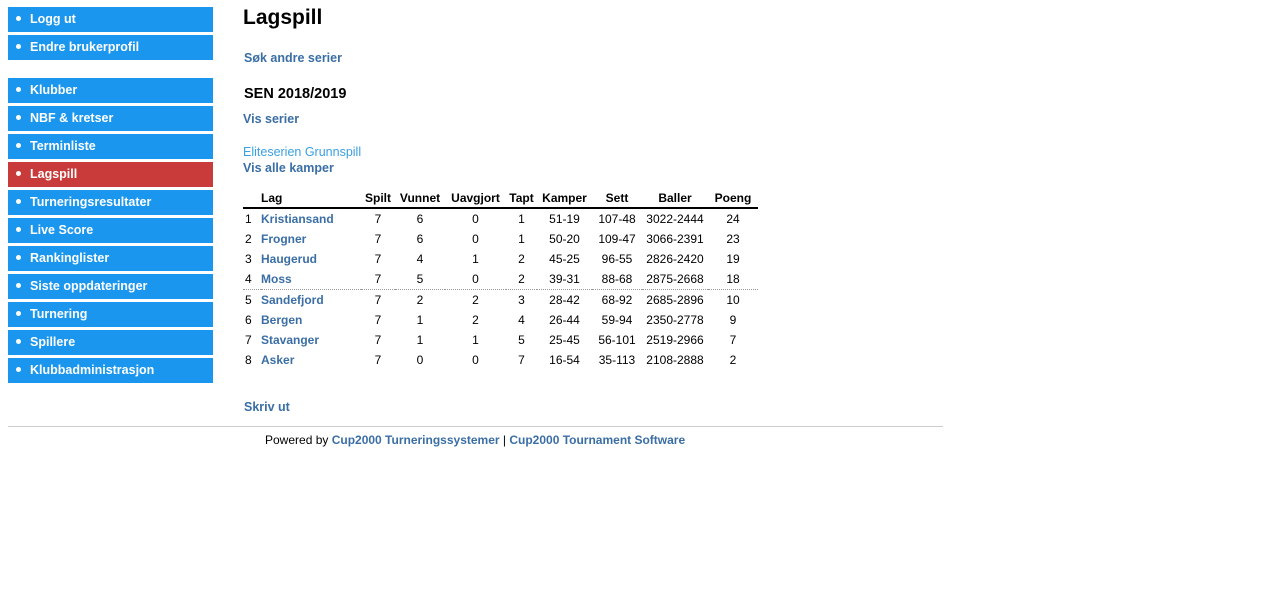 This screenshot has height=595, width=1269. What do you see at coordinates (62, 230) in the screenshot?
I see `nav-item-label: Live Score` at bounding box center [62, 230].